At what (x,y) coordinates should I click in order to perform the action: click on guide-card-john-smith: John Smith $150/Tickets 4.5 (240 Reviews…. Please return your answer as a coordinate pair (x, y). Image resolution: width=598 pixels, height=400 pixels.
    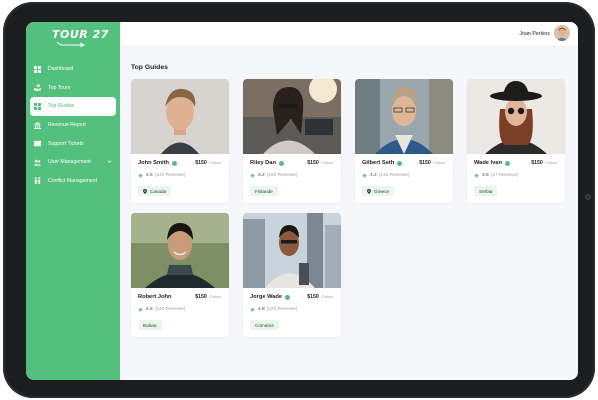
    Looking at the image, I should click on (180, 141).